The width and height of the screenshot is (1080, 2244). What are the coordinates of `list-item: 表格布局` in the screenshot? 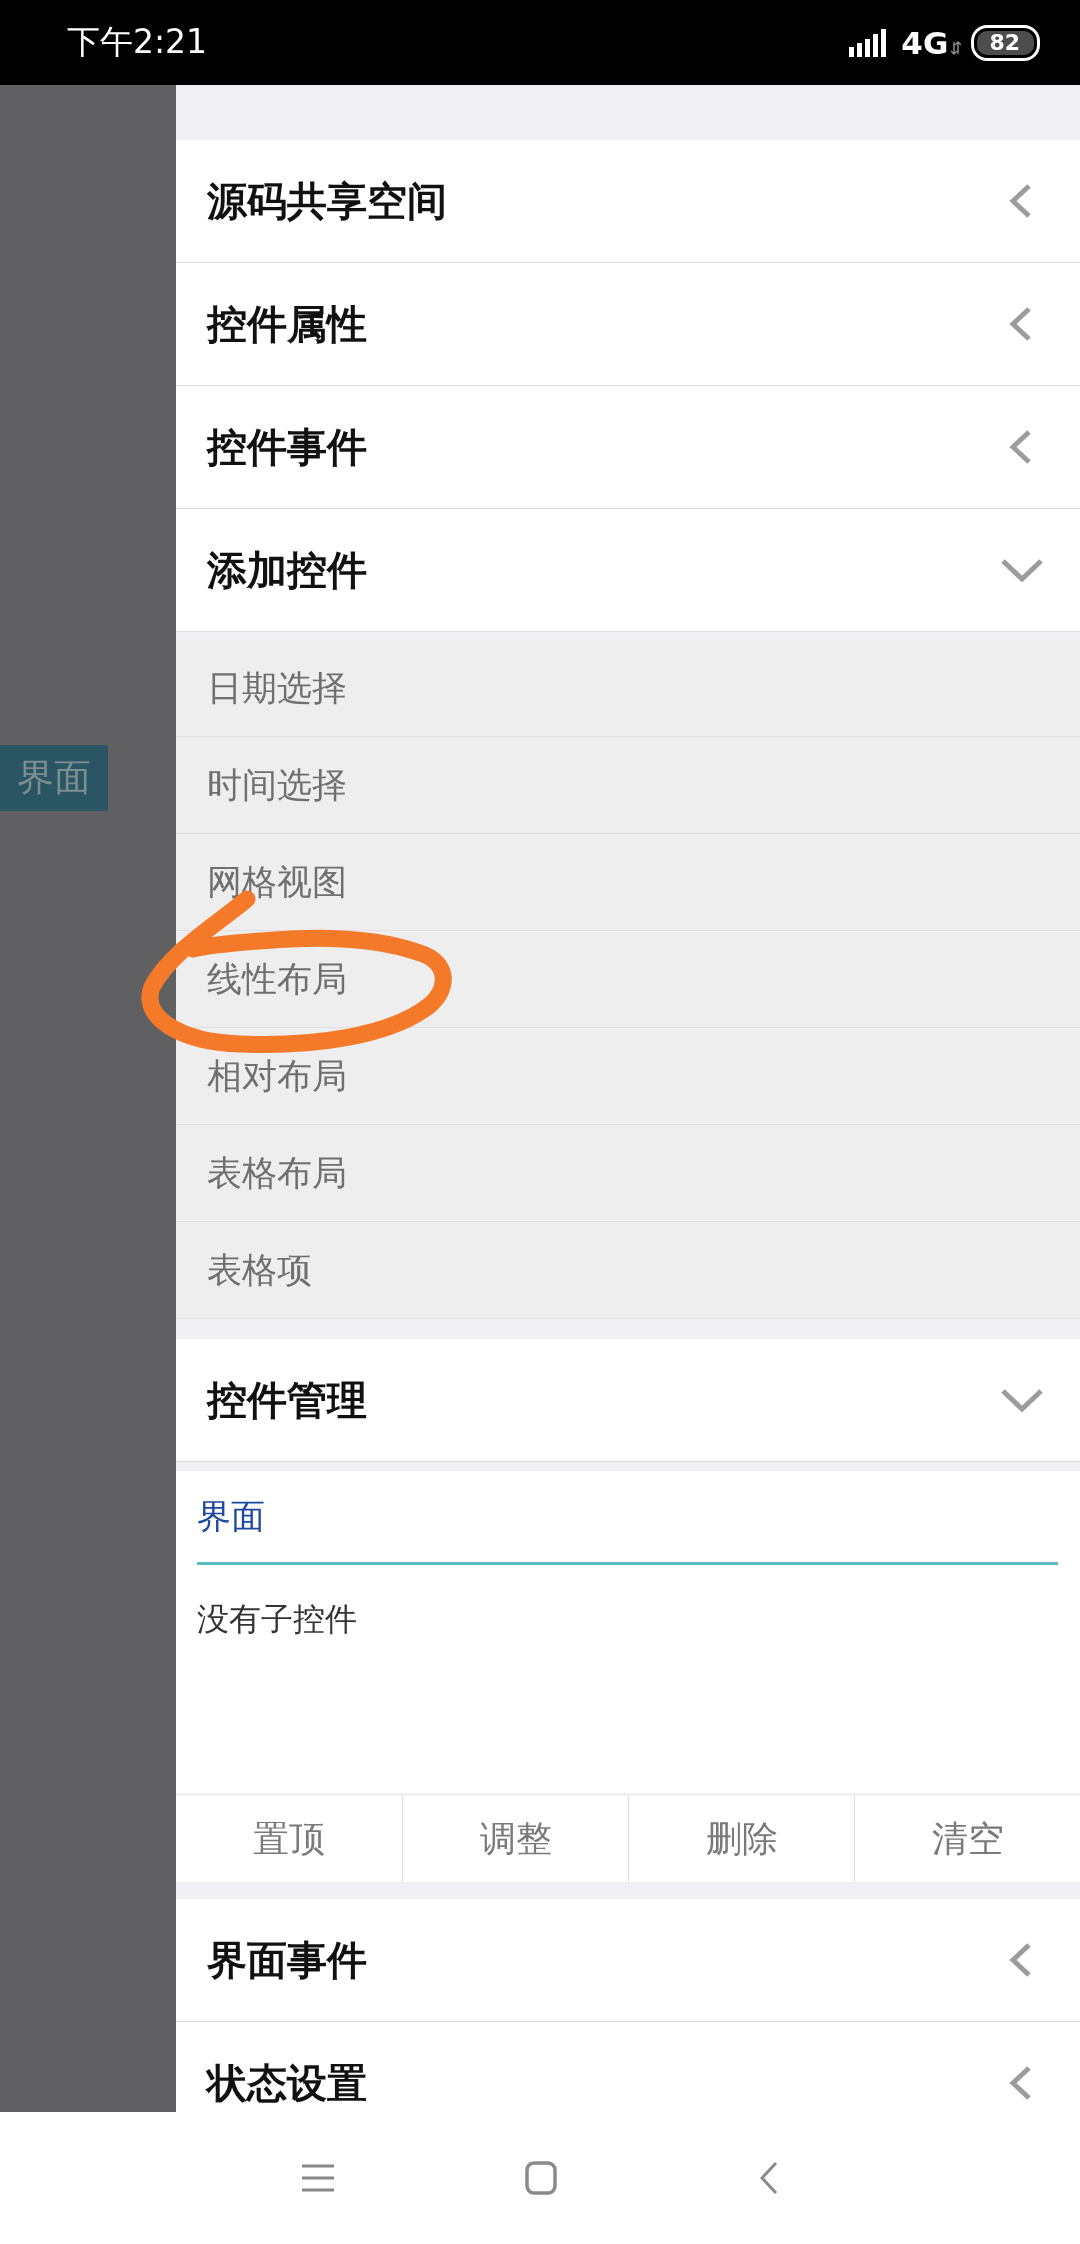 It's located at (628, 1173).